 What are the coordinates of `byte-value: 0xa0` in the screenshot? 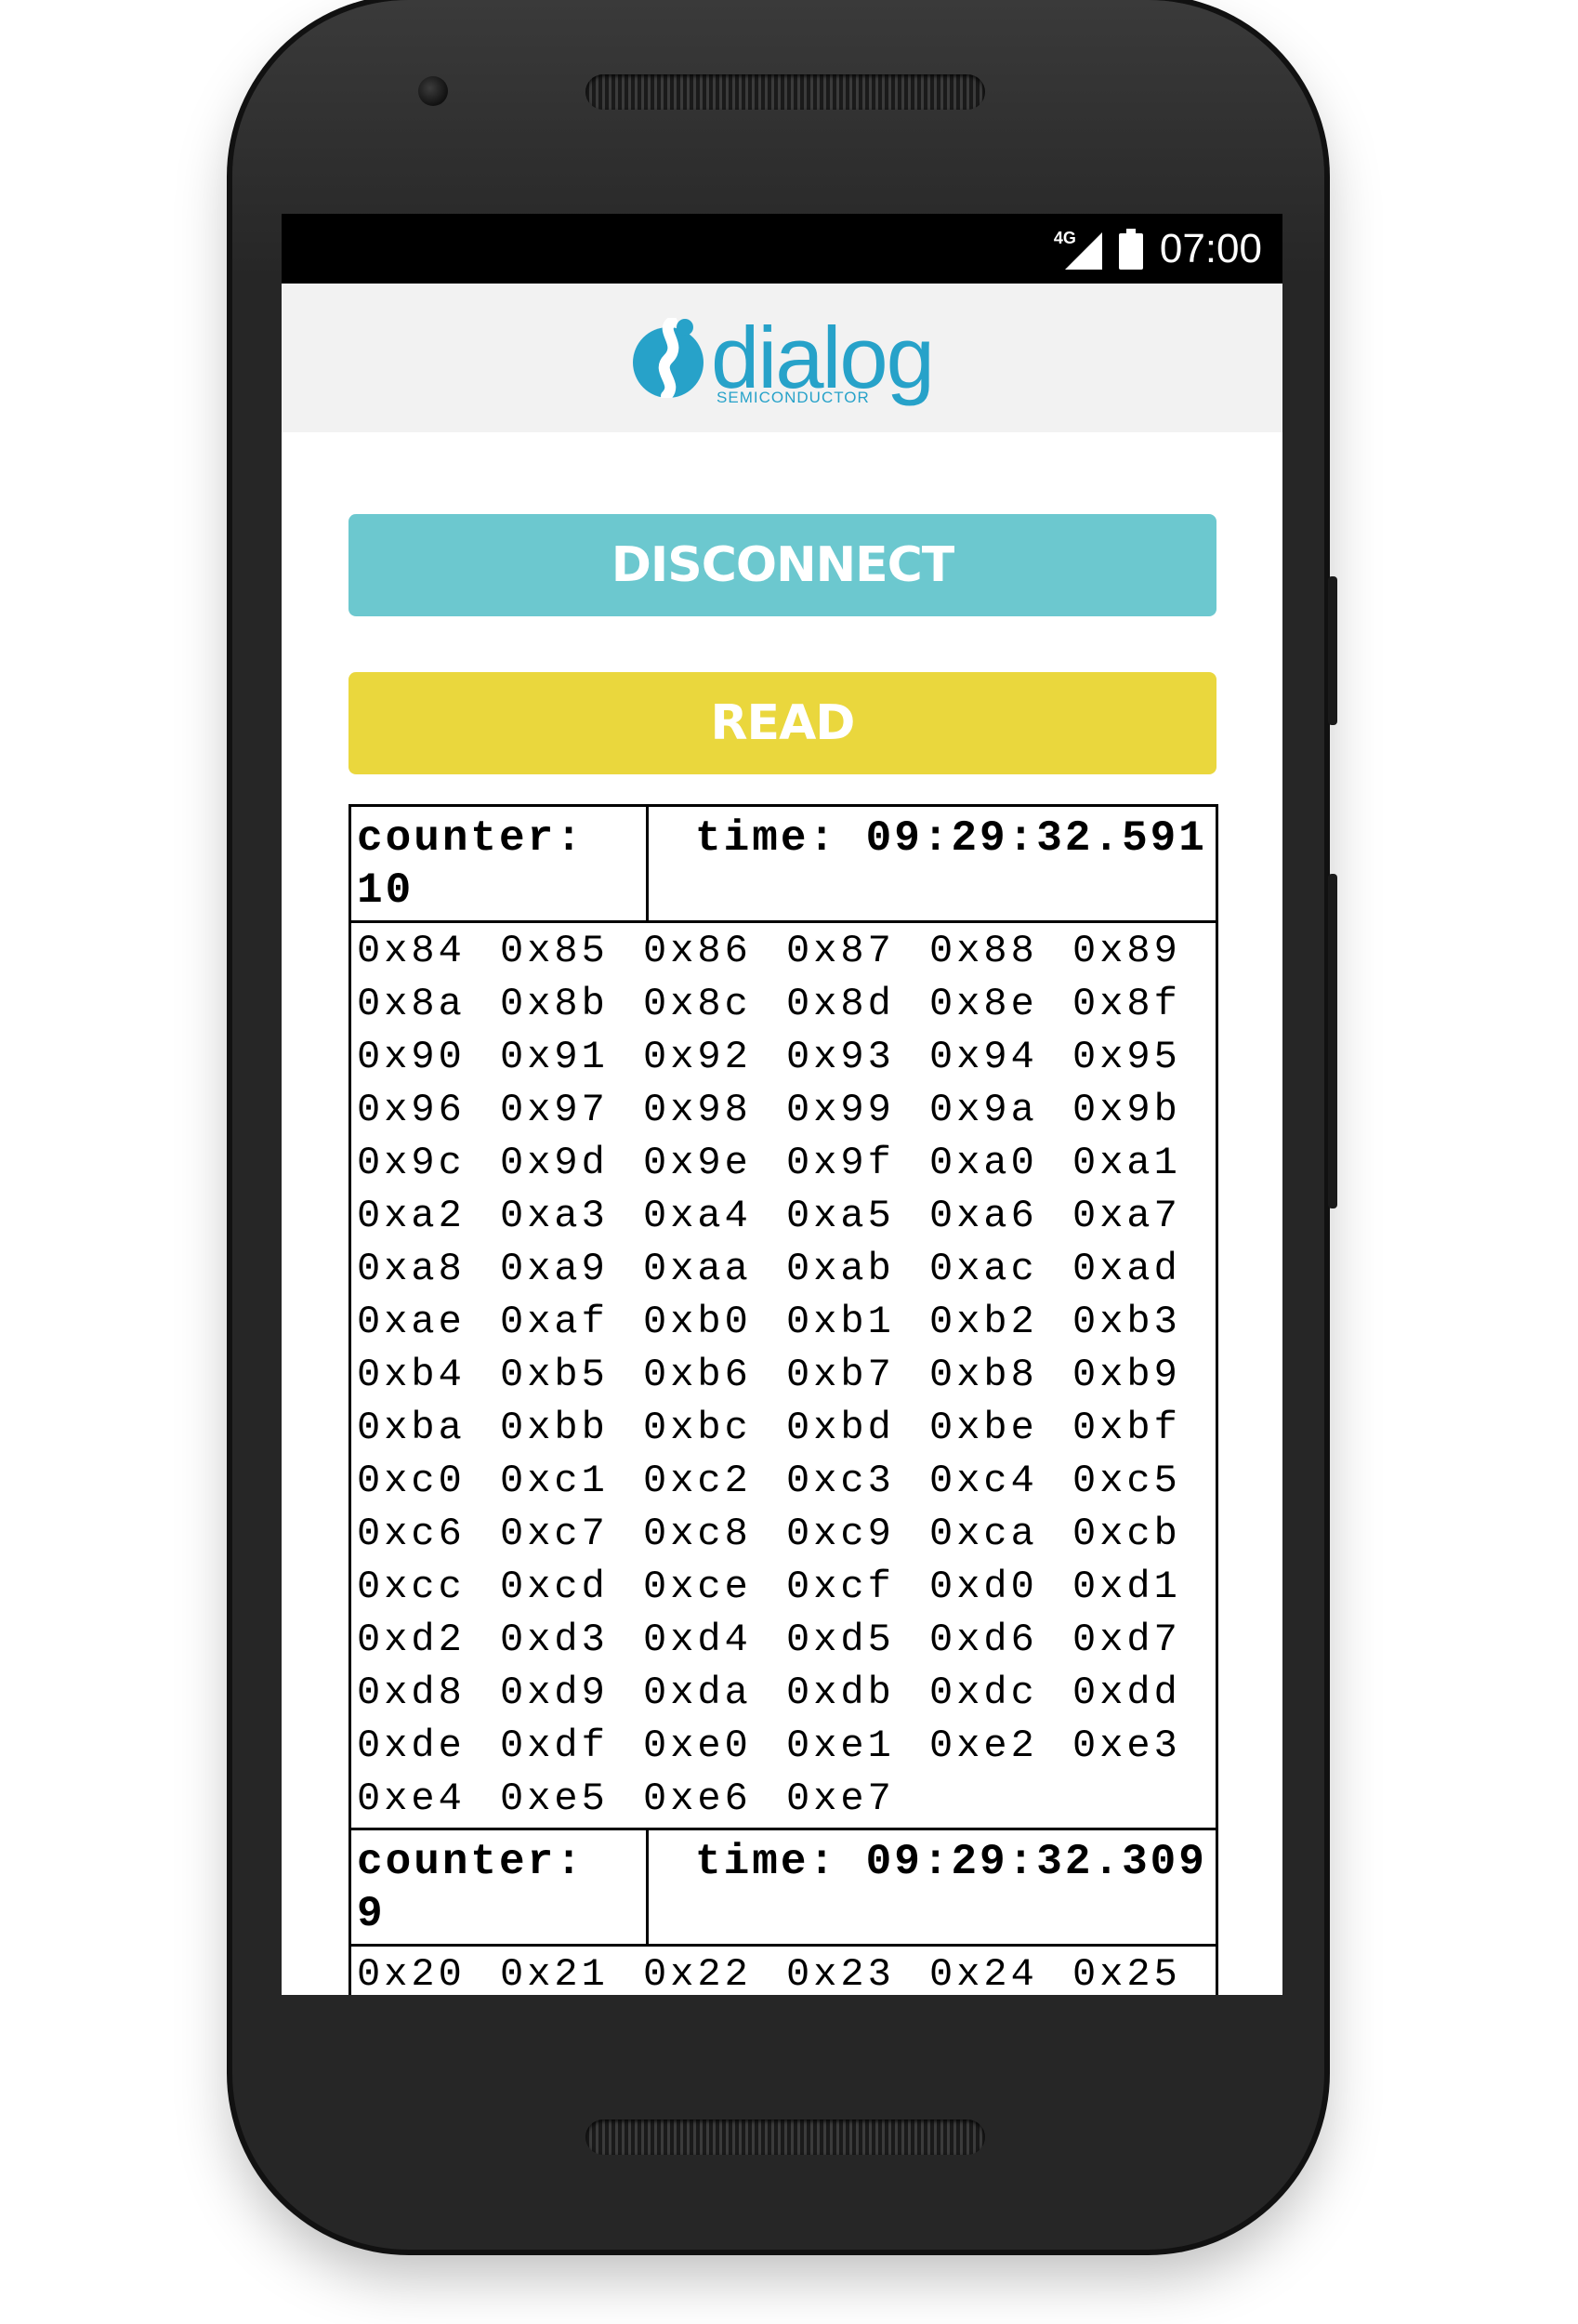 It's located at (983, 1163).